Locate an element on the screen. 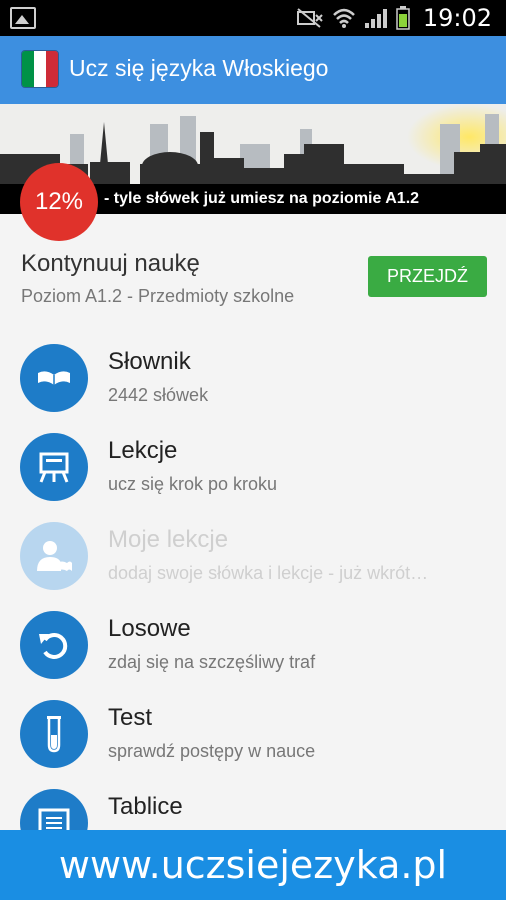 The height and width of the screenshot is (900, 506). menu-item-subtitle: zdaj się na szczęśliwy traf is located at coordinates (212, 662).